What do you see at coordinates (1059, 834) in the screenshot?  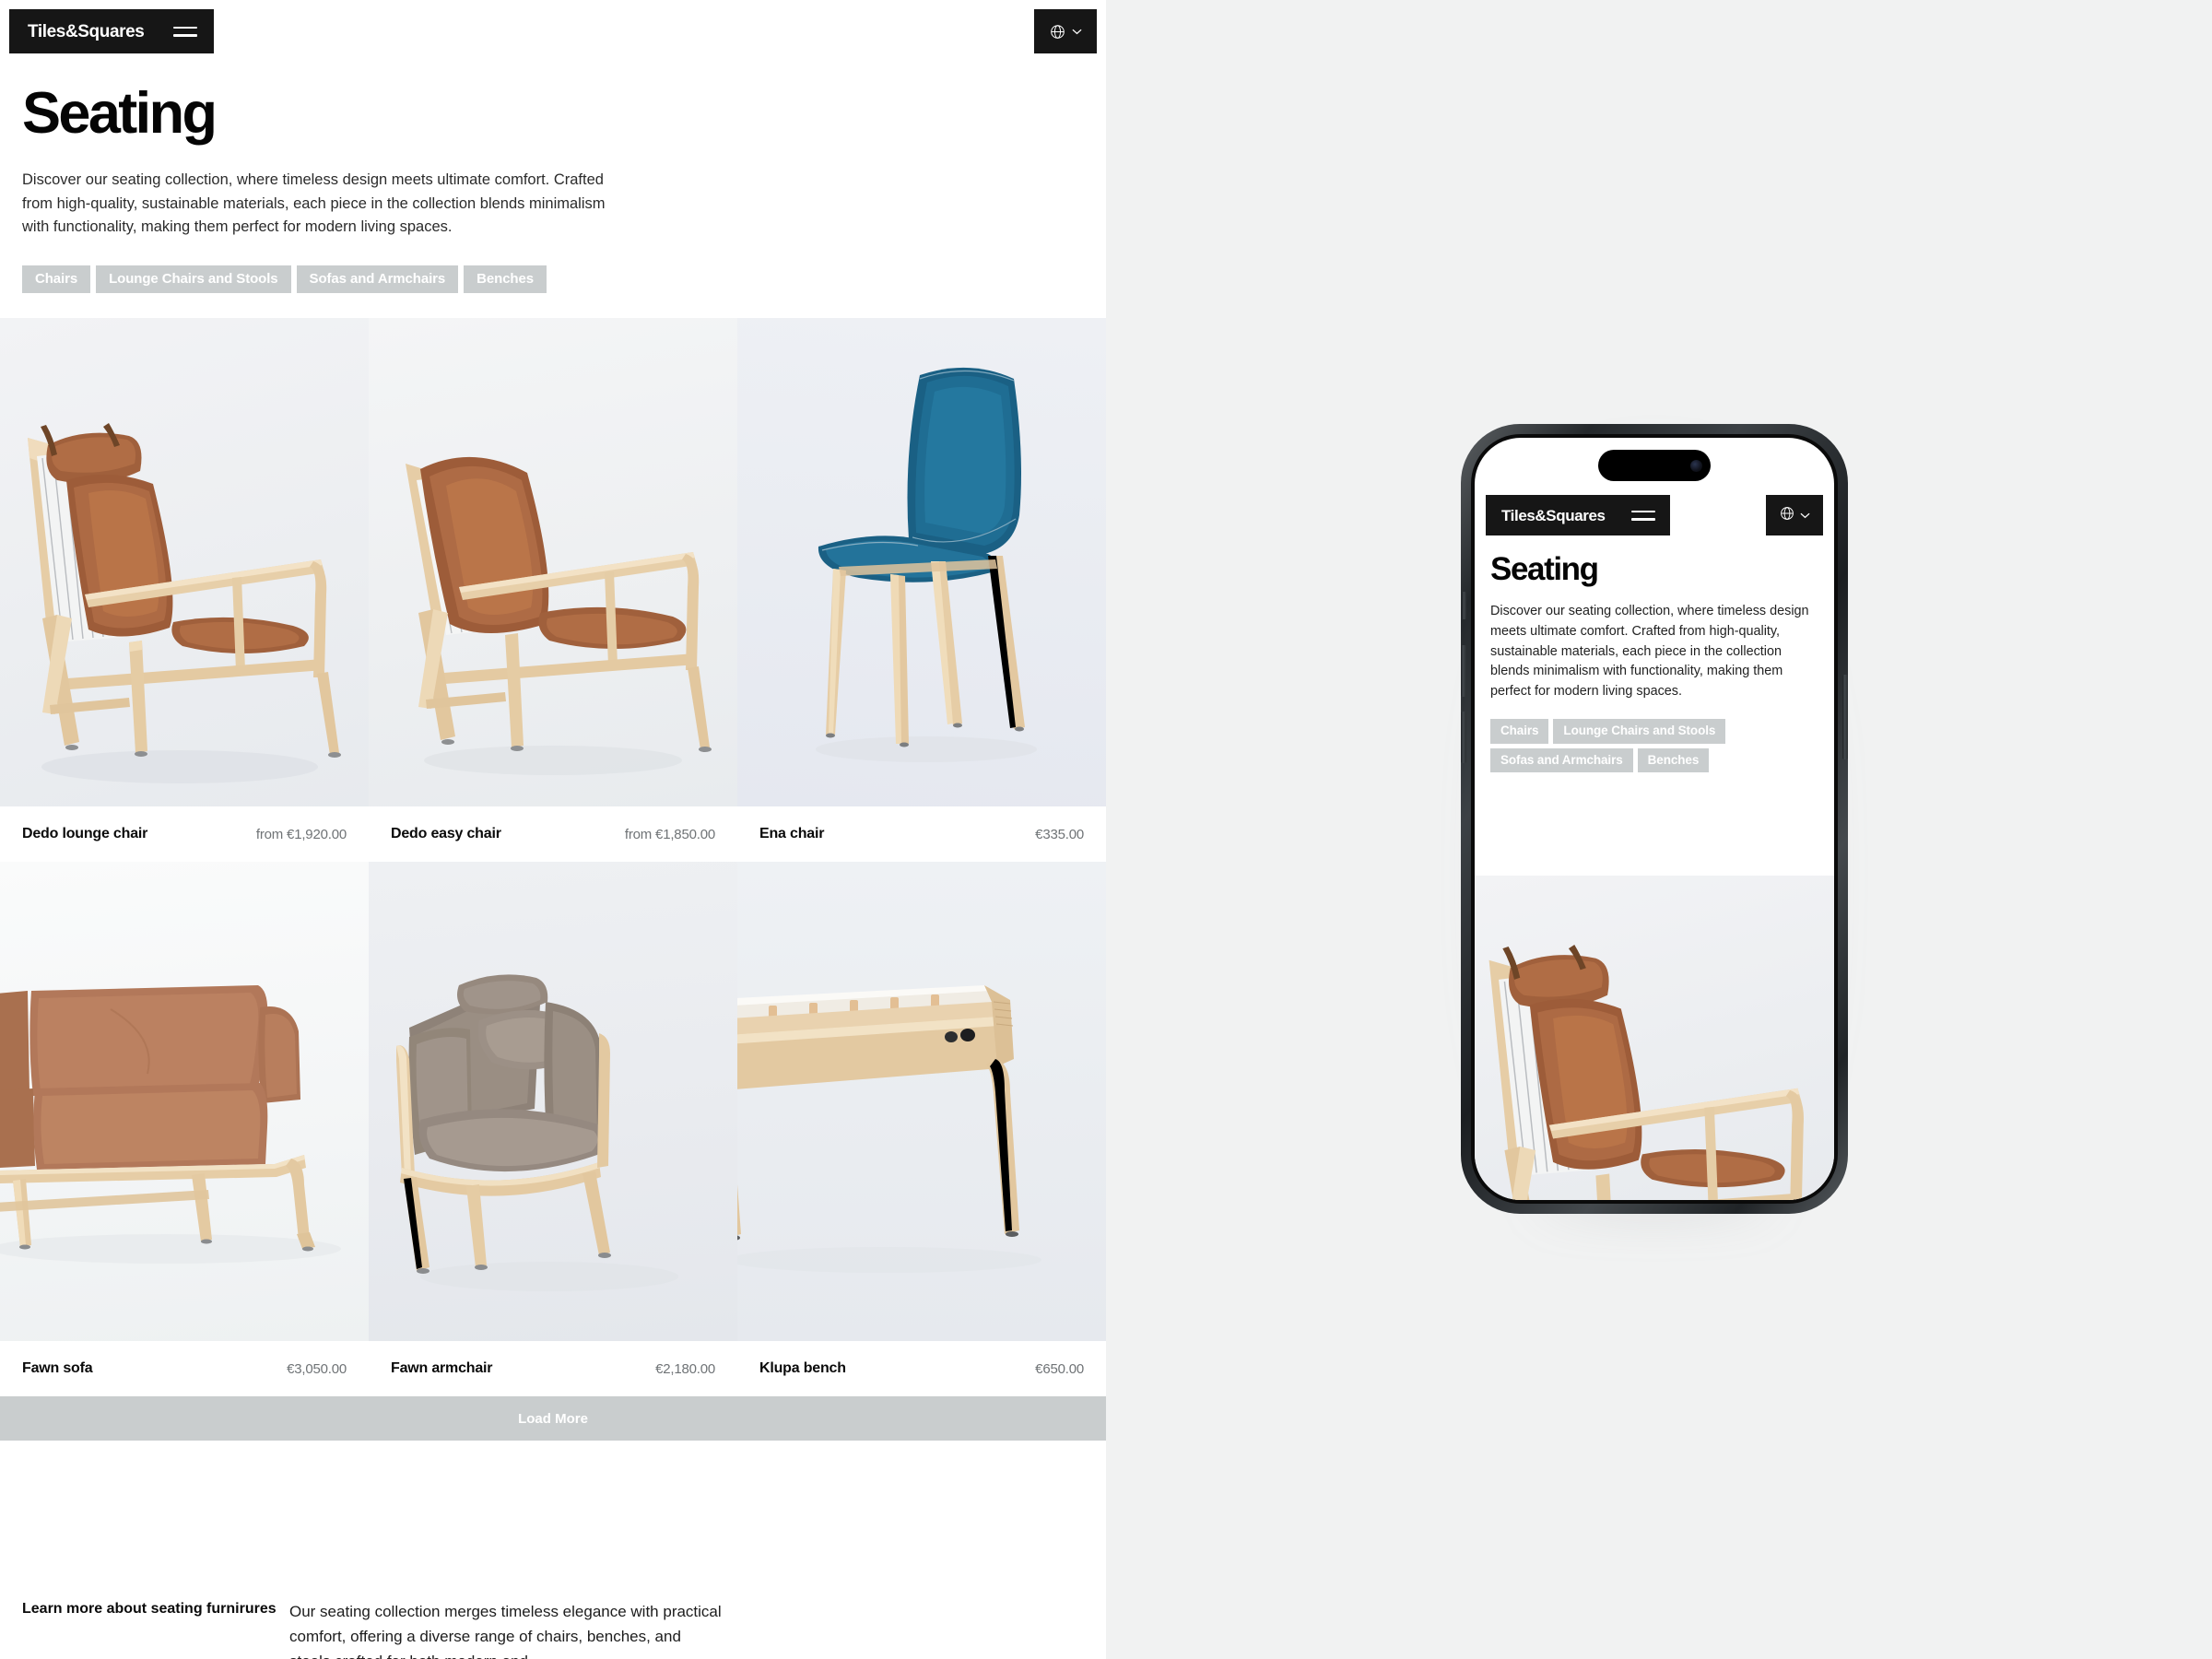 I see `product-price: €335.00` at bounding box center [1059, 834].